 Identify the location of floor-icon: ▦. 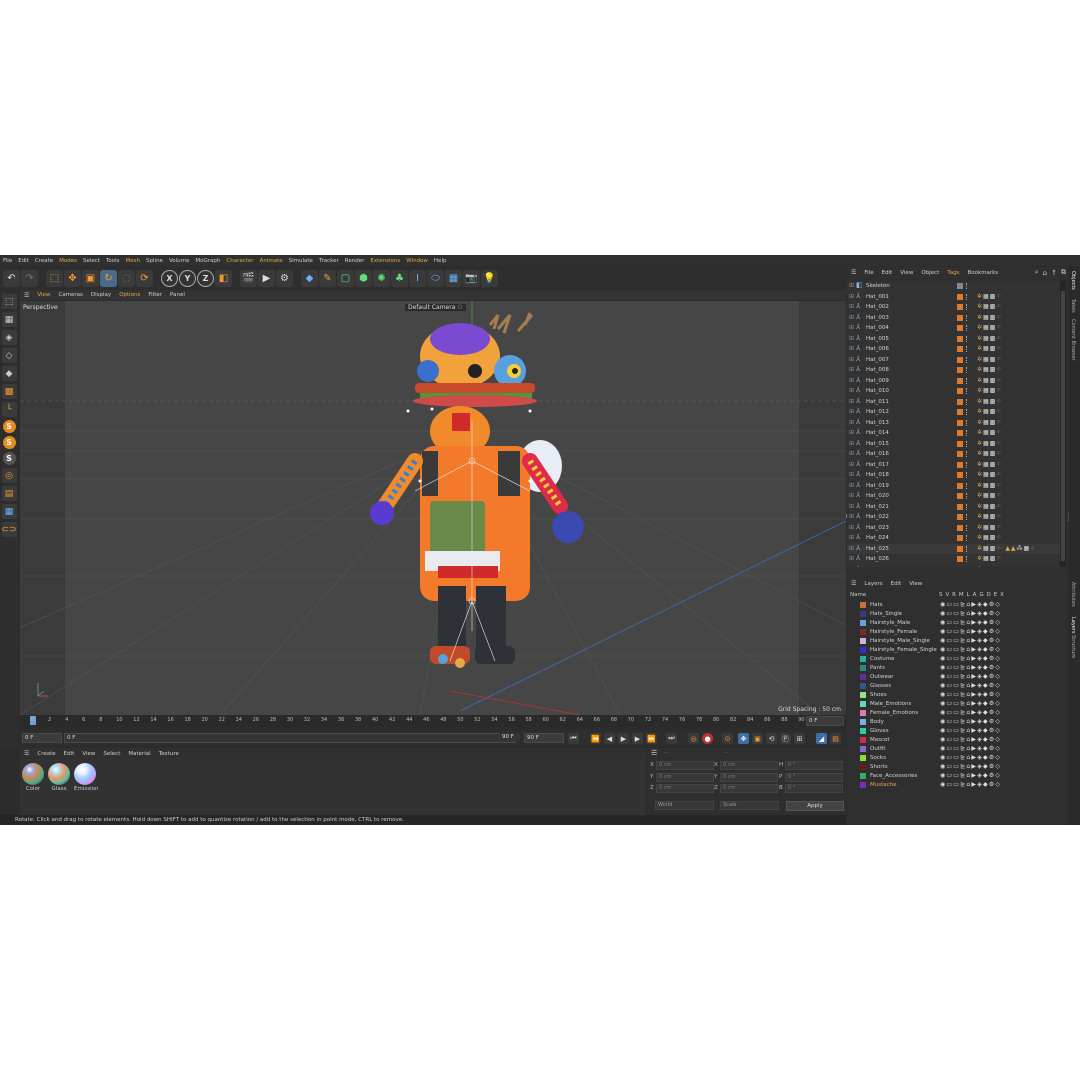
(453, 278).